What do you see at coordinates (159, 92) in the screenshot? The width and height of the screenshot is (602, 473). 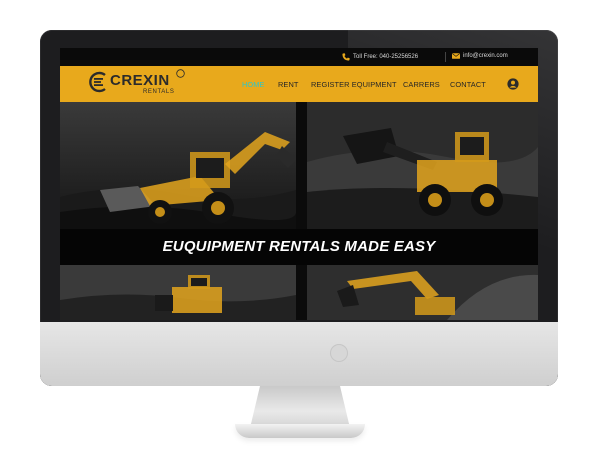 I see `brand-subtitle: RENTALS` at bounding box center [159, 92].